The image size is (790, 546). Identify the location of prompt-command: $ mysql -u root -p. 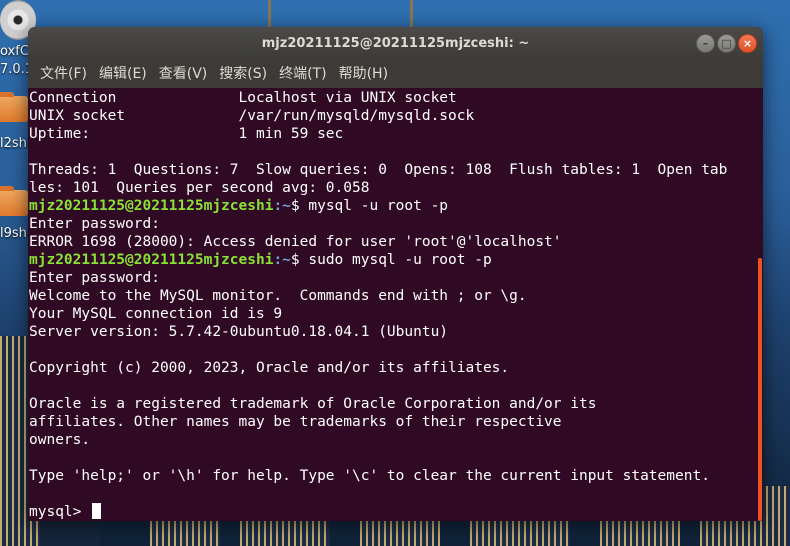
(369, 206).